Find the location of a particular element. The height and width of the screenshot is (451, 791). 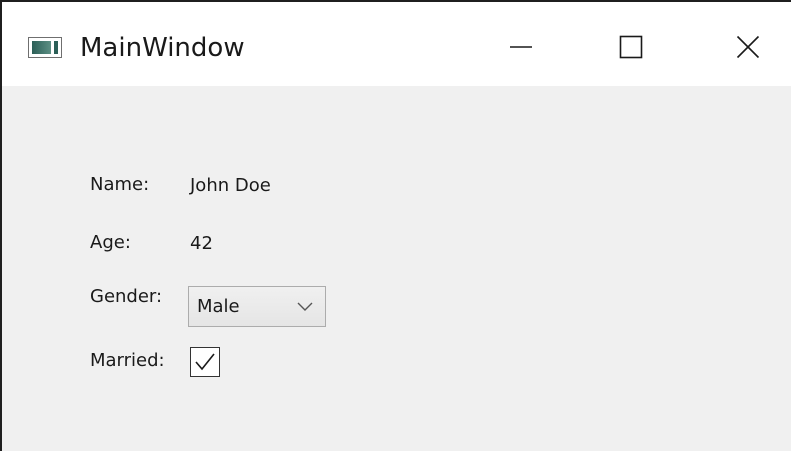

close-button is located at coordinates (748, 47).